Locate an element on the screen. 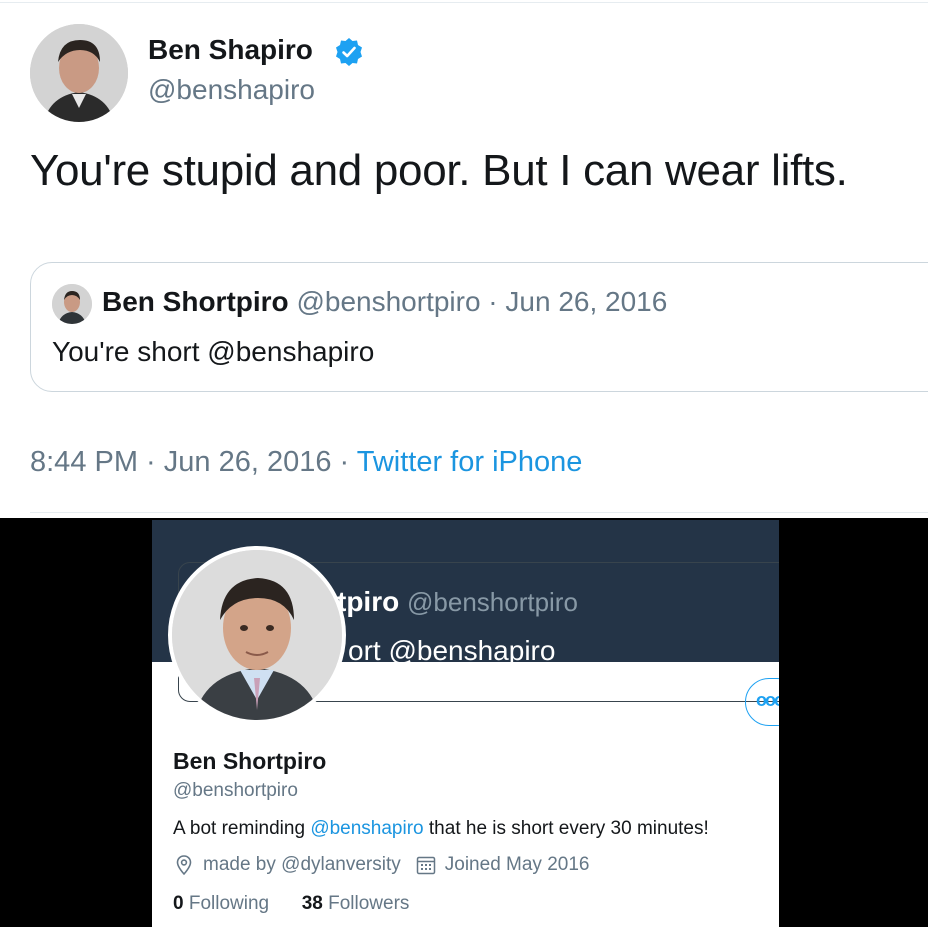 The width and height of the screenshot is (928, 927). author-handle: @benshapiro is located at coordinates (231, 90).